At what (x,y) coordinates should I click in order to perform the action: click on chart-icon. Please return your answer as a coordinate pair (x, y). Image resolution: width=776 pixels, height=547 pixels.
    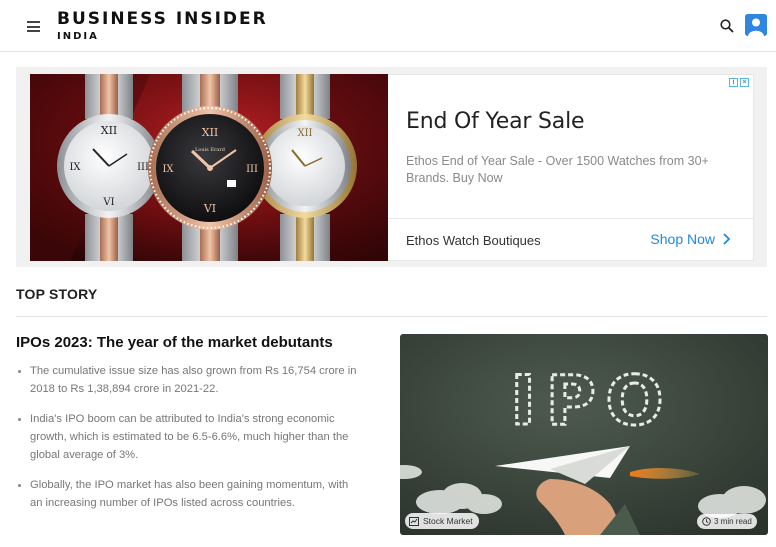
    Looking at the image, I should click on (414, 521).